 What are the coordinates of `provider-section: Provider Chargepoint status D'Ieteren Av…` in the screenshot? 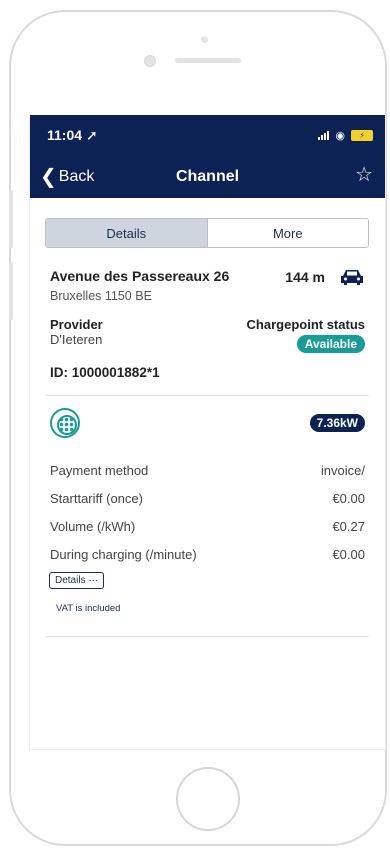 It's located at (207, 335).